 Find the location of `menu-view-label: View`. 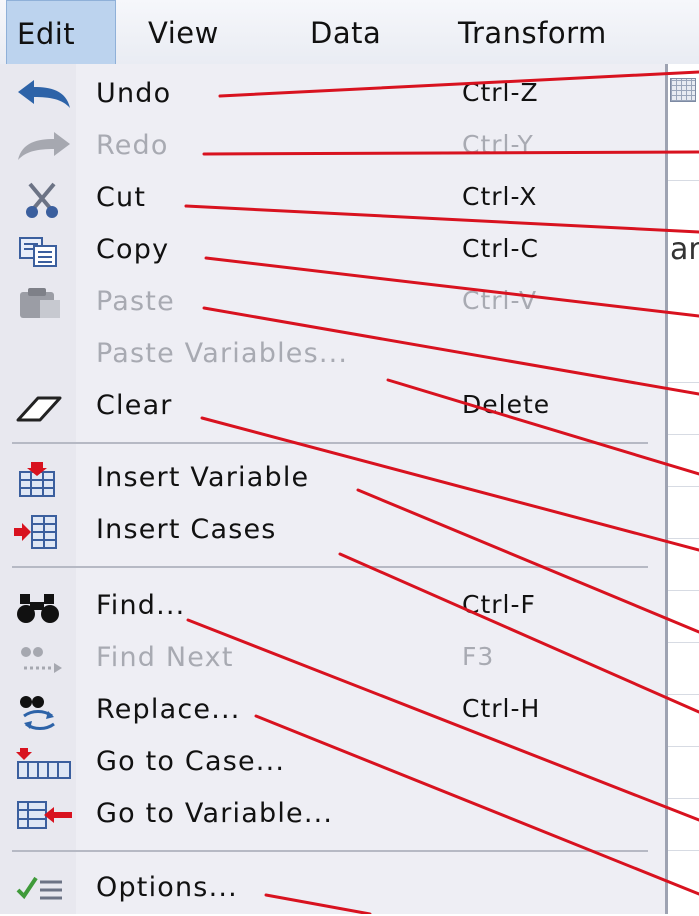

menu-view-label: View is located at coordinates (183, 33).